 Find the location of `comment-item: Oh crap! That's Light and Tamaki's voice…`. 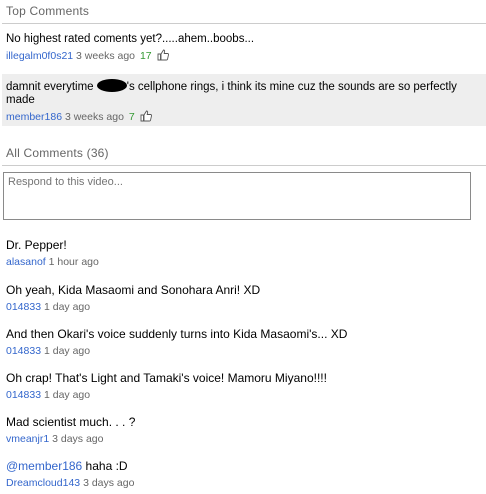

comment-item: Oh crap! That's Light and Tamaki's voice… is located at coordinates (241, 386).